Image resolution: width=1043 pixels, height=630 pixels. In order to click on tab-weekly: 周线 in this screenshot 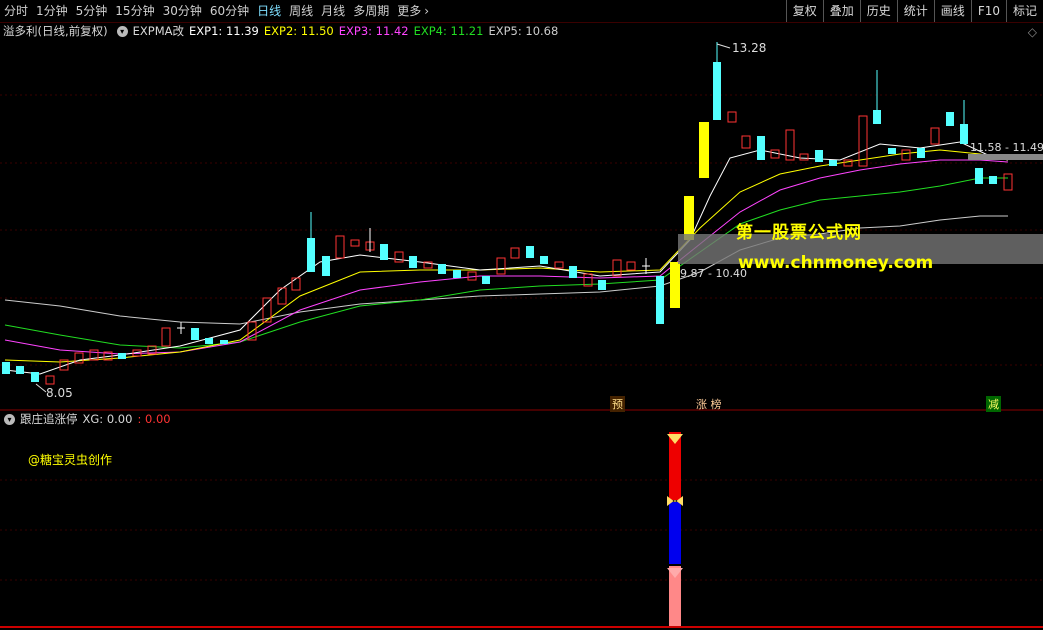, I will do `click(301, 11)`.